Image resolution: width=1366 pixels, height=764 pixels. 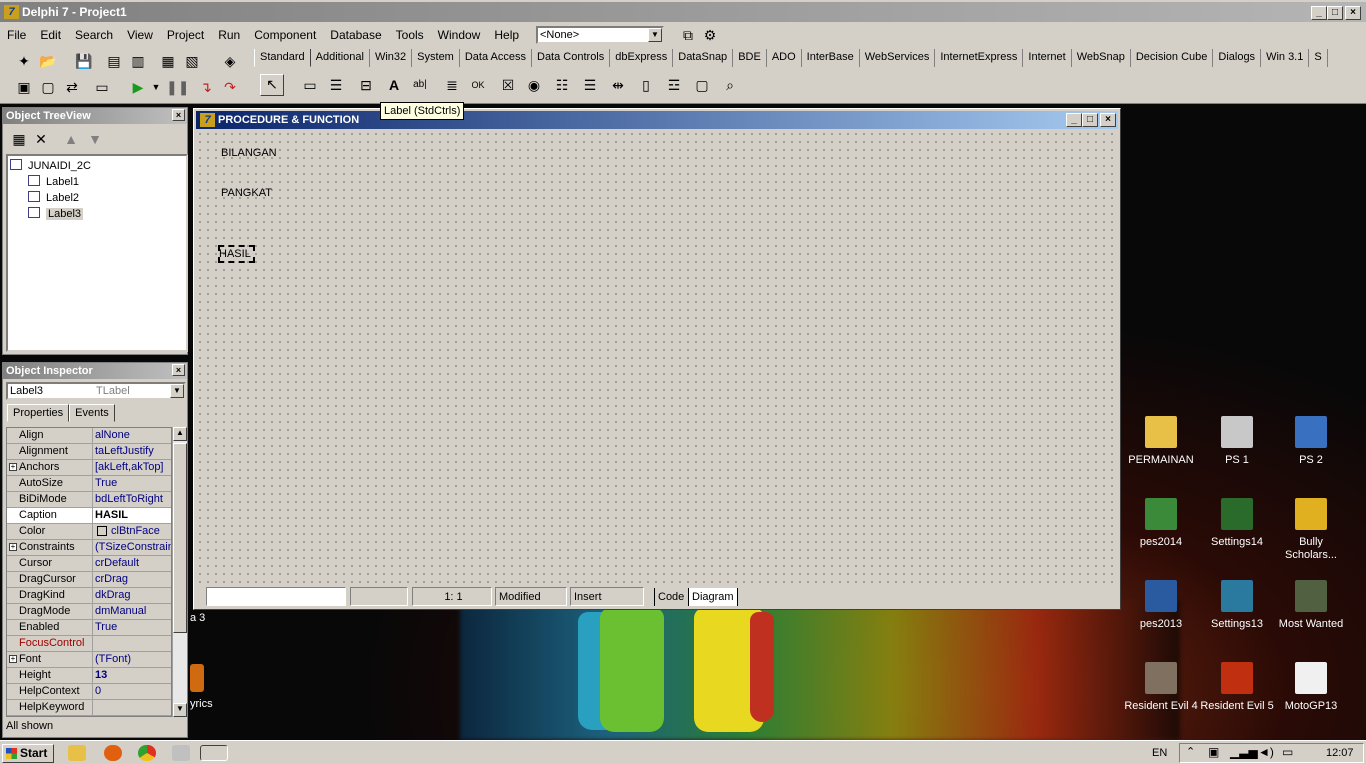 I want to click on move-down-icon: ▼, so click(x=95, y=139).